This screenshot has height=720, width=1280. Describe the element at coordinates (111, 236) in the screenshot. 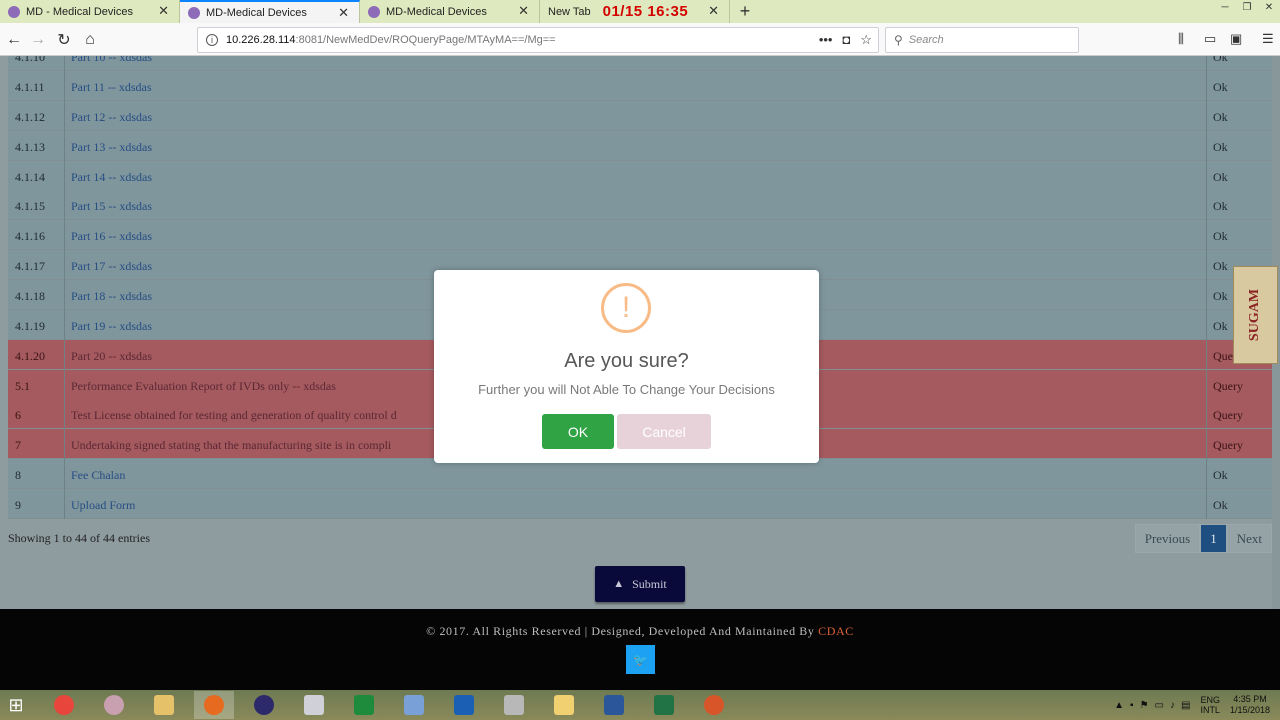

I see `row-document-link: Part 16 -- xdsdas` at that location.